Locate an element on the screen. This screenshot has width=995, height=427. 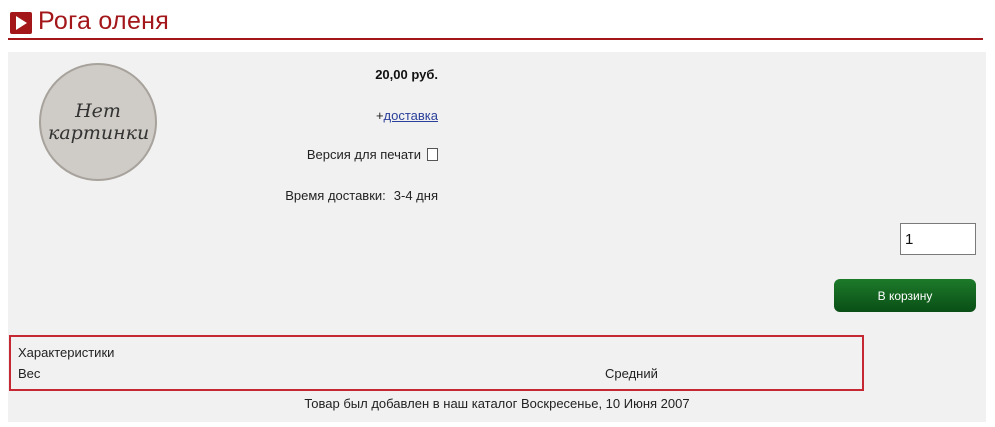
delivery-prefix: + is located at coordinates (379, 115).